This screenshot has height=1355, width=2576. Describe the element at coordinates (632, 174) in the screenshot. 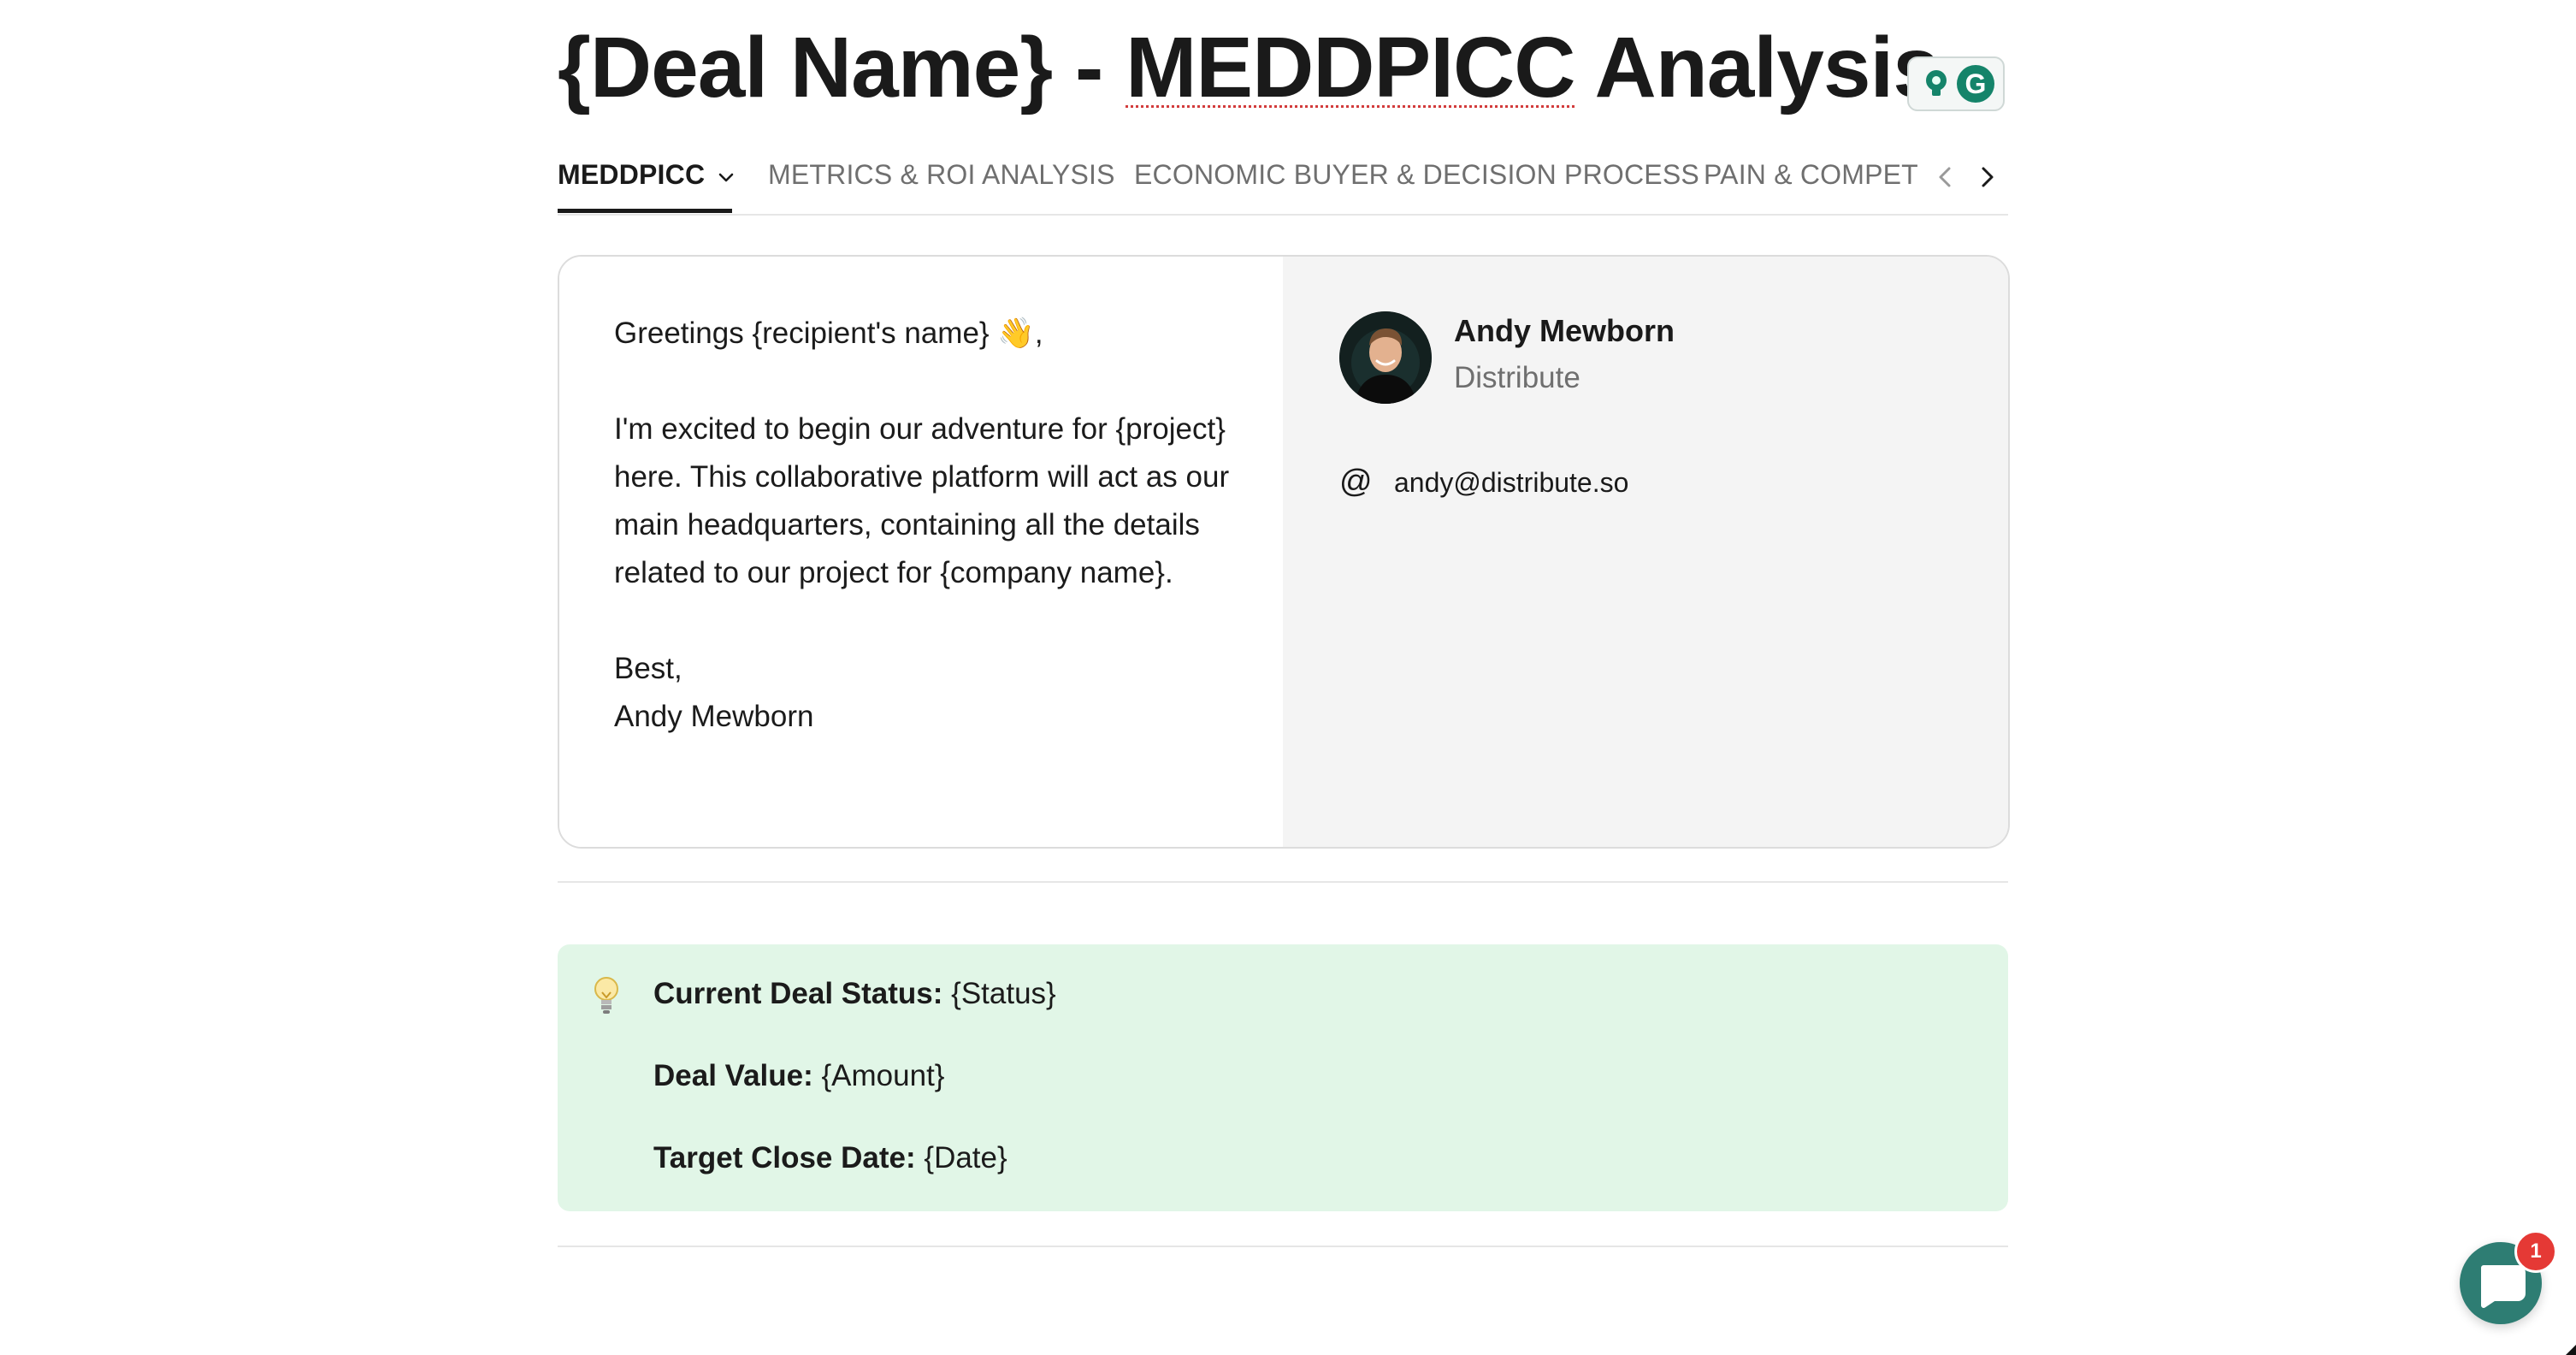

I see `tab-meddpicc-label: MEDDPICC` at that location.